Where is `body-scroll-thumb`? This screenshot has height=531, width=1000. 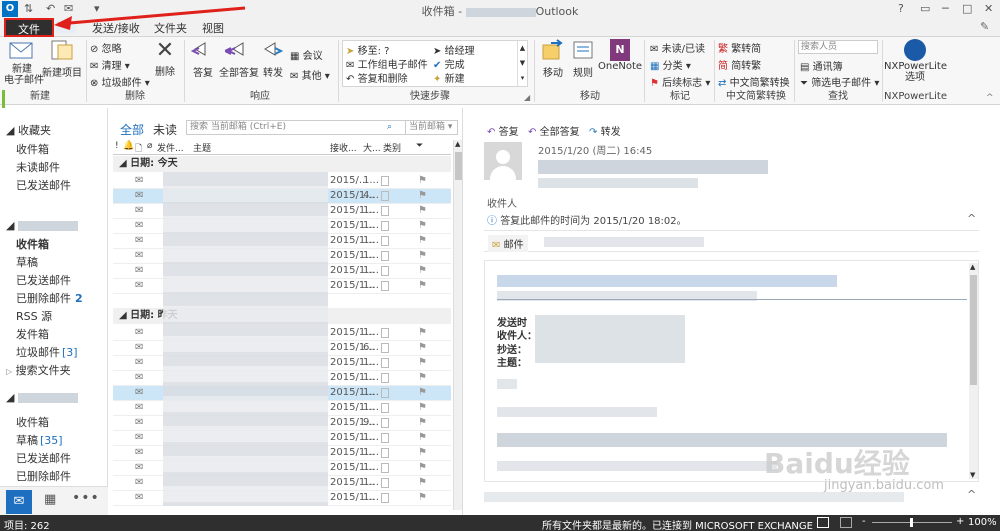 body-scroll-thumb is located at coordinates (973, 330).